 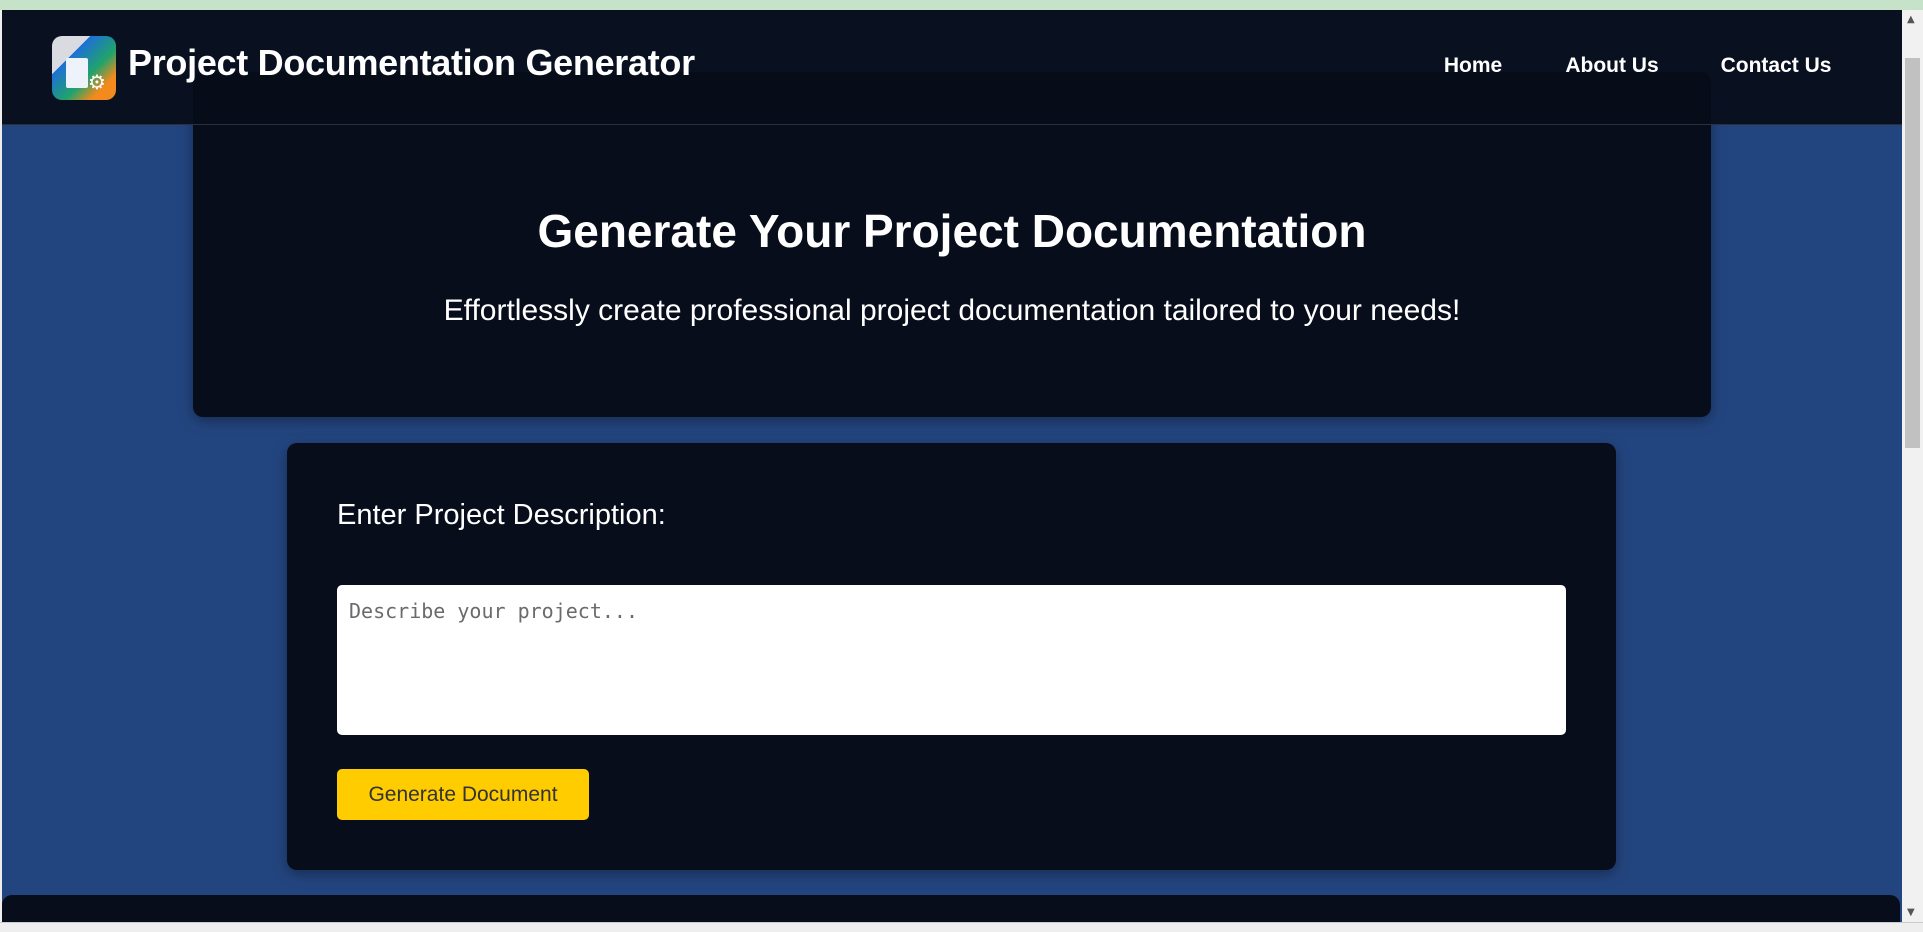 I want to click on logo-icon: ⚙, so click(x=84, y=68).